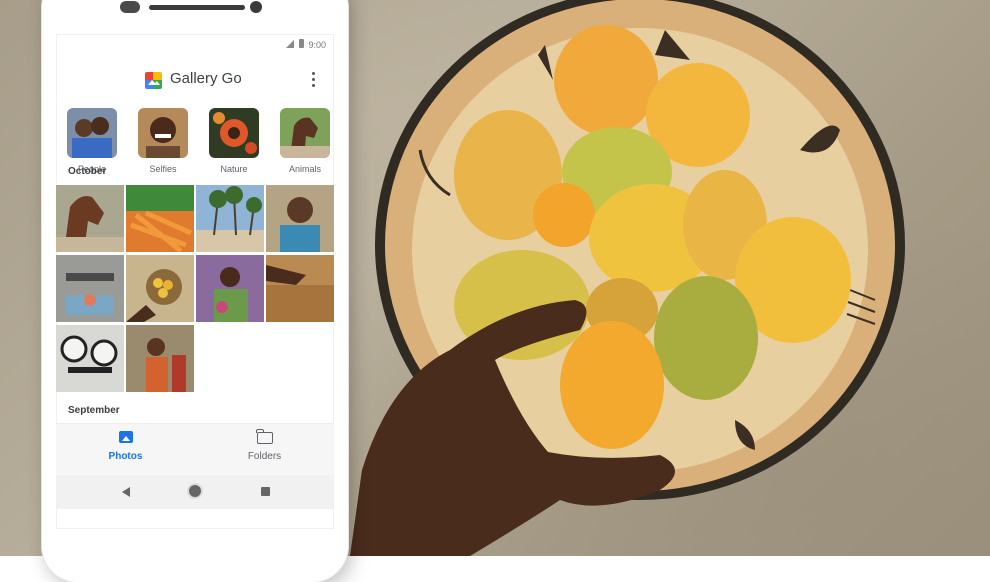 Image resolution: width=990 pixels, height=582 pixels. What do you see at coordinates (264, 445) in the screenshot?
I see `nav-folders-tab: Folders` at bounding box center [264, 445].